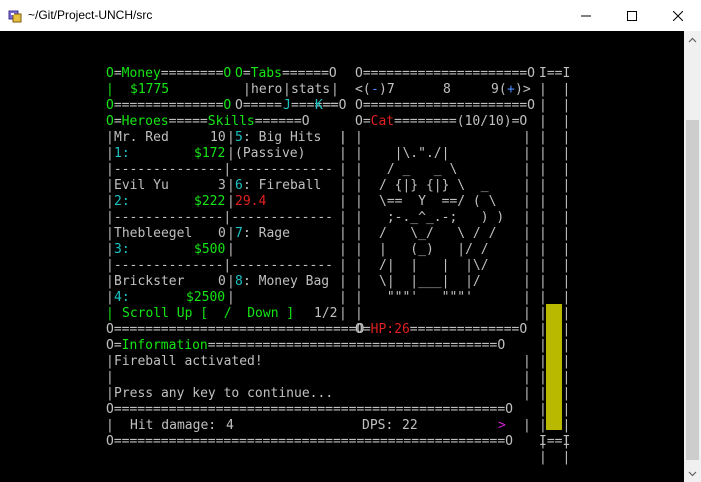 The image size is (701, 482). Describe the element at coordinates (239, 137) in the screenshot. I see `skill-5-number: 5` at that location.